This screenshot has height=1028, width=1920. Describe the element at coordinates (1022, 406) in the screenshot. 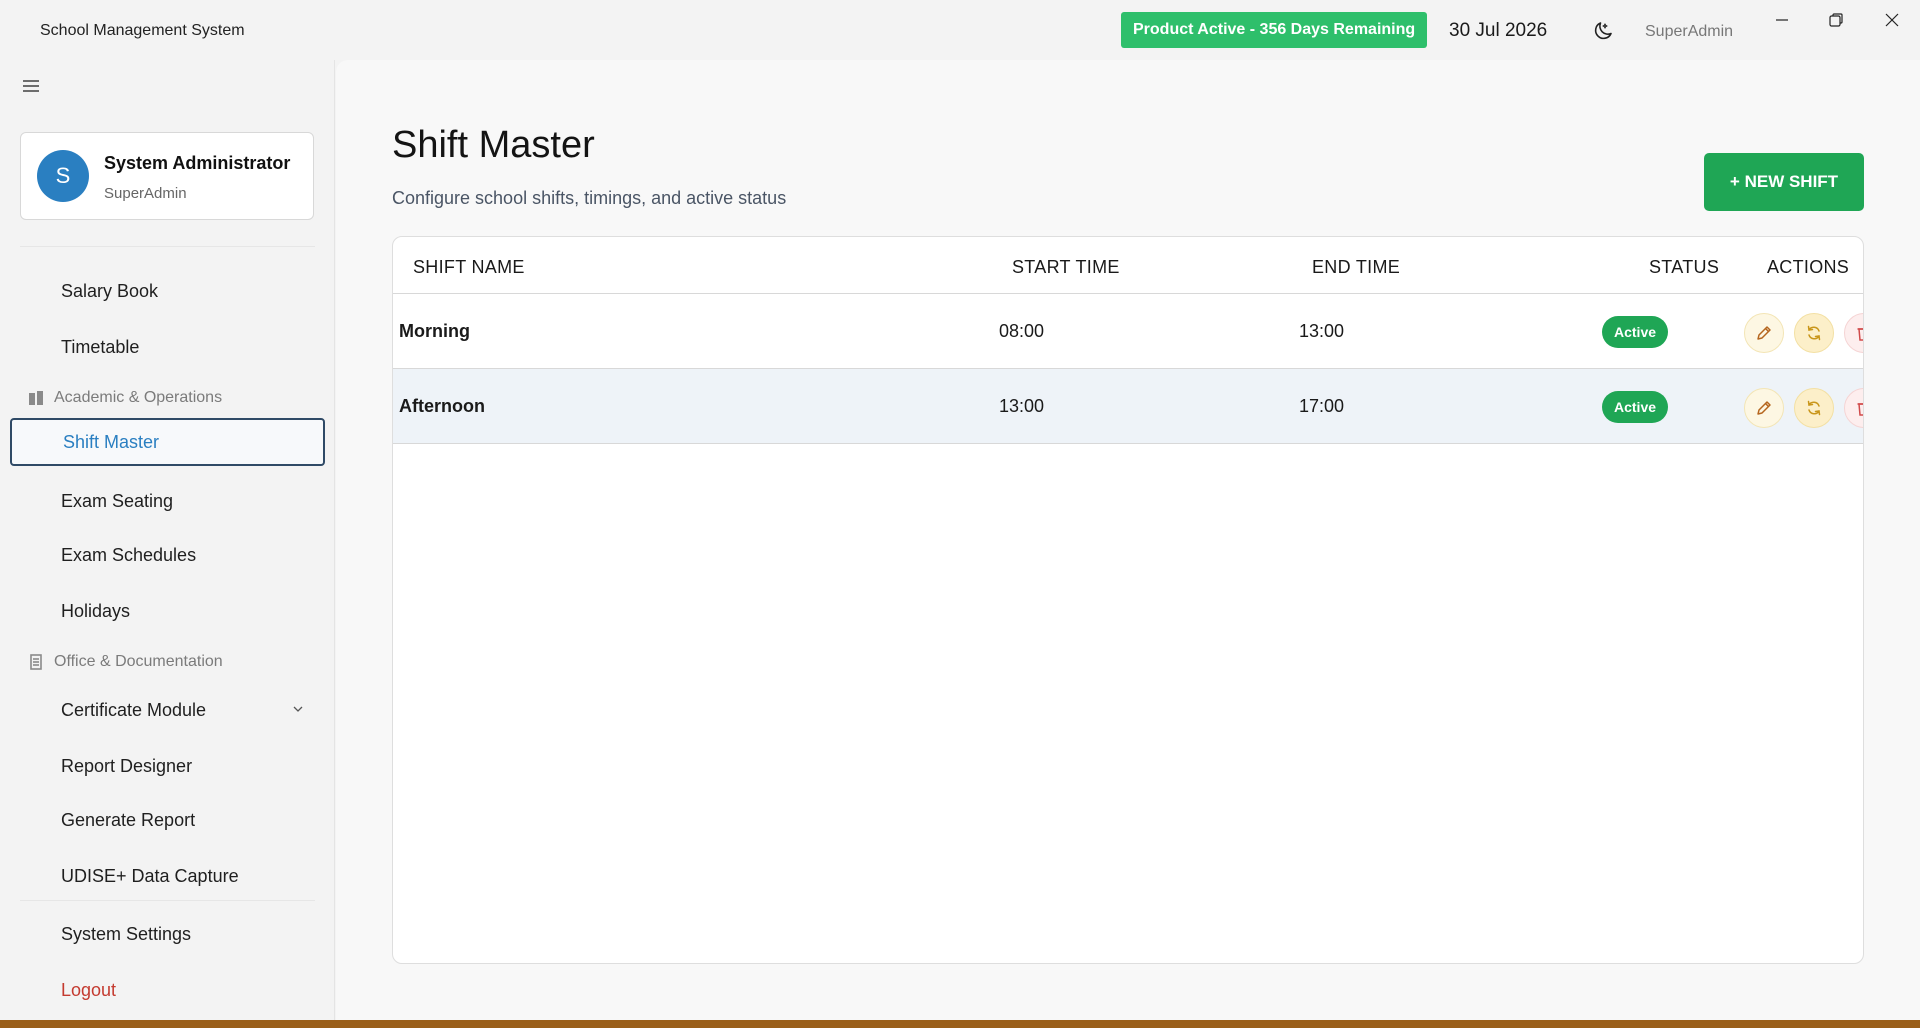

I see `start-time-cell: 13:00` at that location.